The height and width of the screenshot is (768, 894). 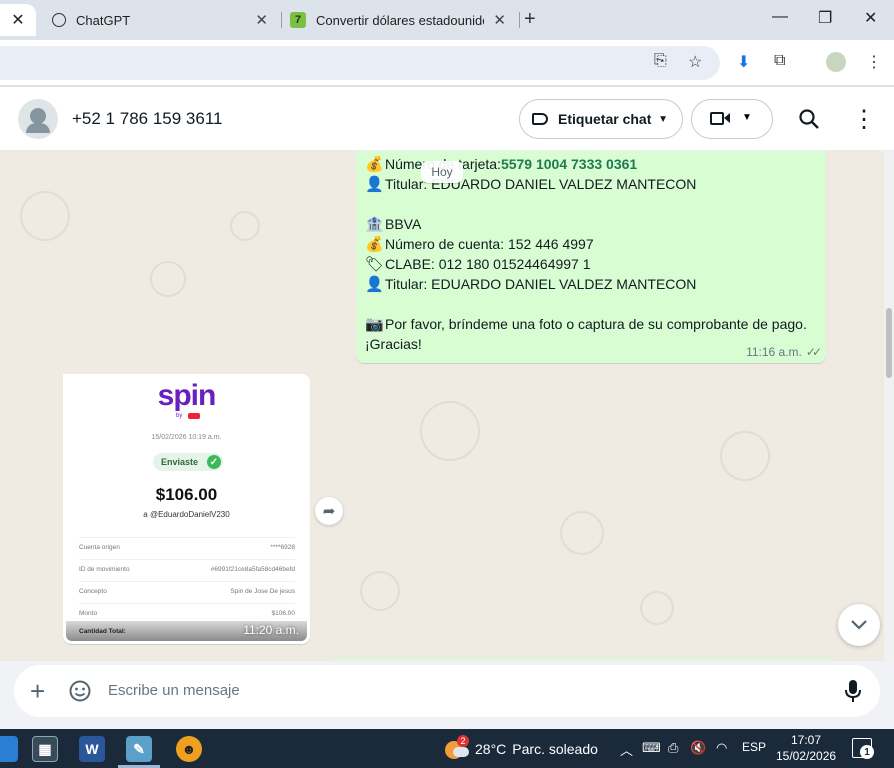 I want to click on row-value: Spin de Jose De jesus, so click(x=262, y=591).